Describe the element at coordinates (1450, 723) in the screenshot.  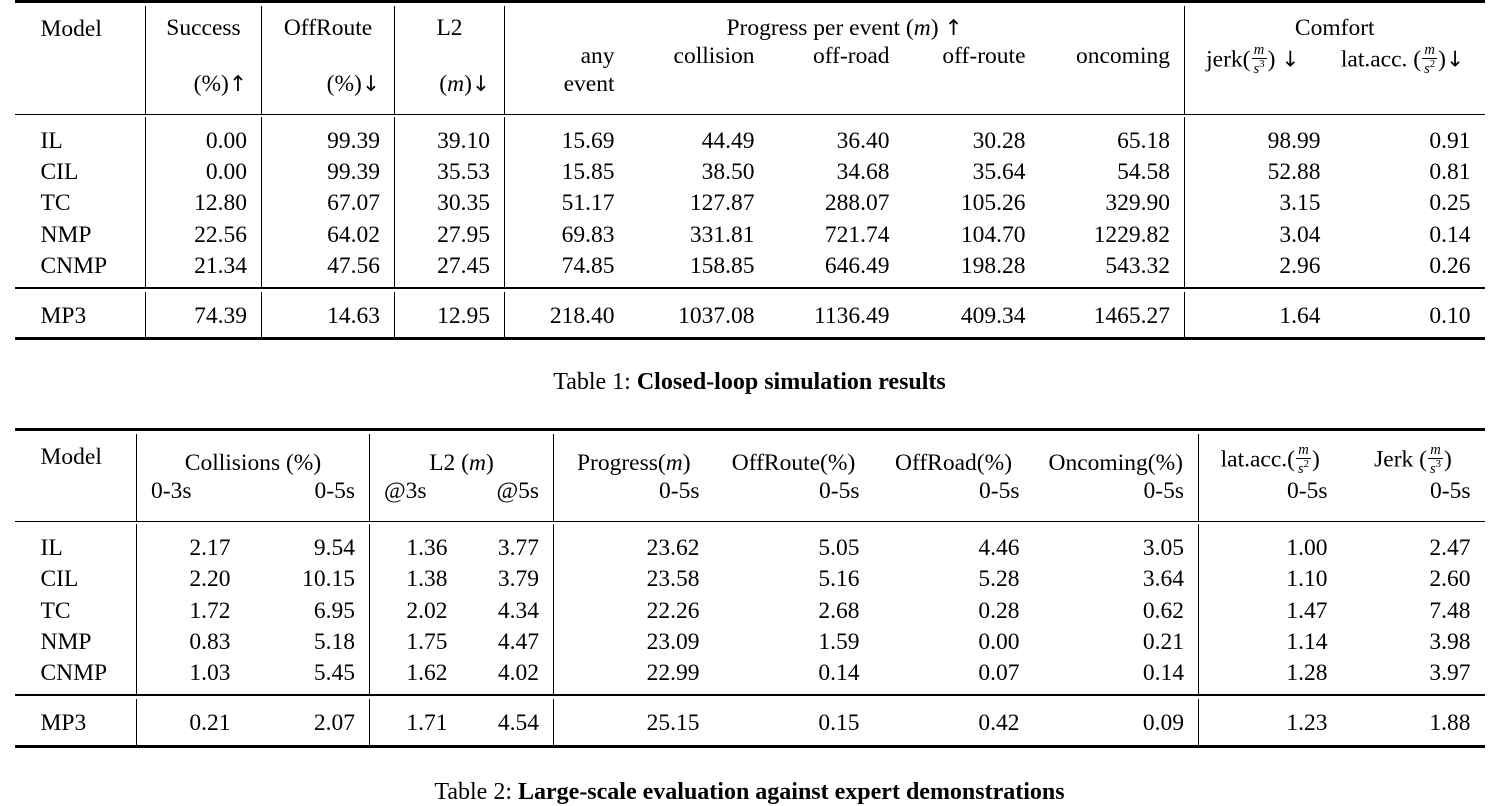
I see `cell-jerk: 1.88` at that location.